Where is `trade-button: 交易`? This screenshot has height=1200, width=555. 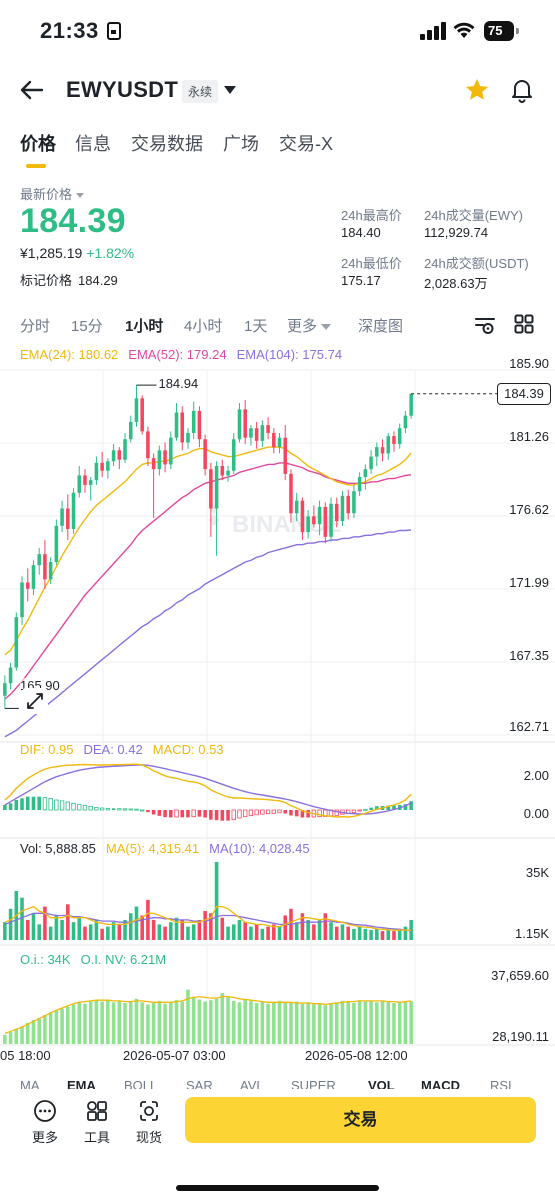 trade-button: 交易 is located at coordinates (360, 1120).